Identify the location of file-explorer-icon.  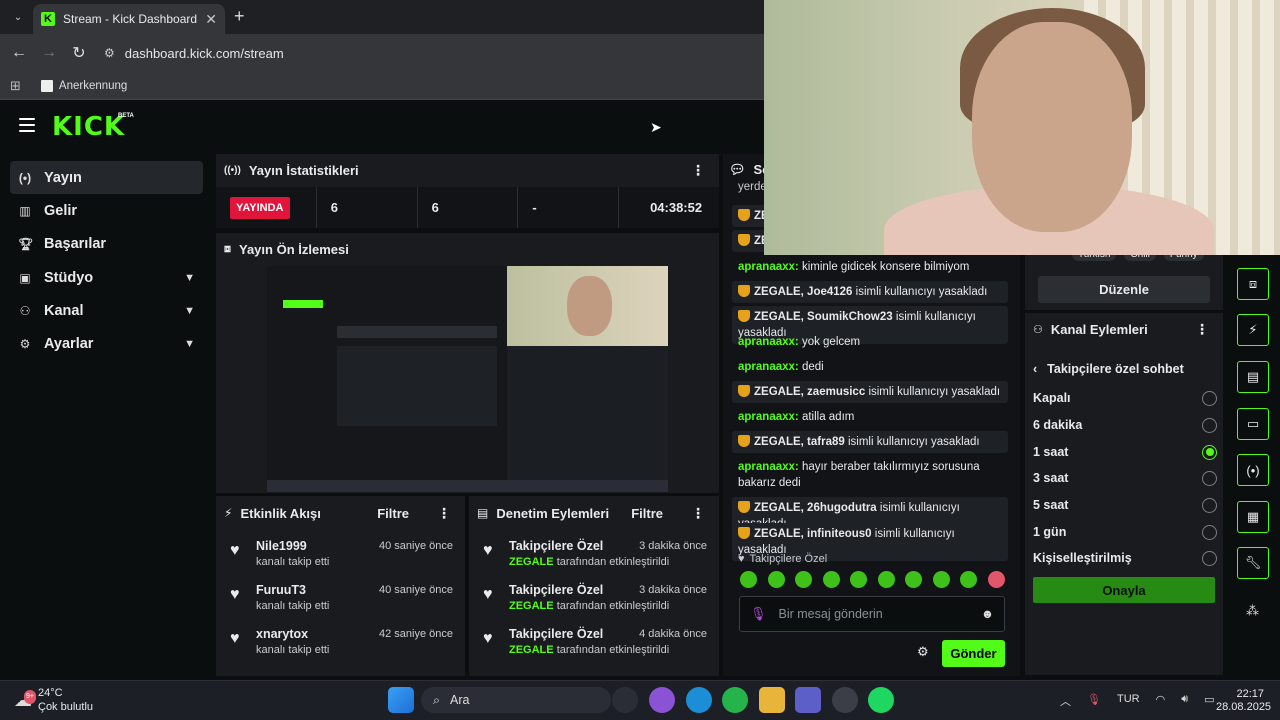
(772, 700).